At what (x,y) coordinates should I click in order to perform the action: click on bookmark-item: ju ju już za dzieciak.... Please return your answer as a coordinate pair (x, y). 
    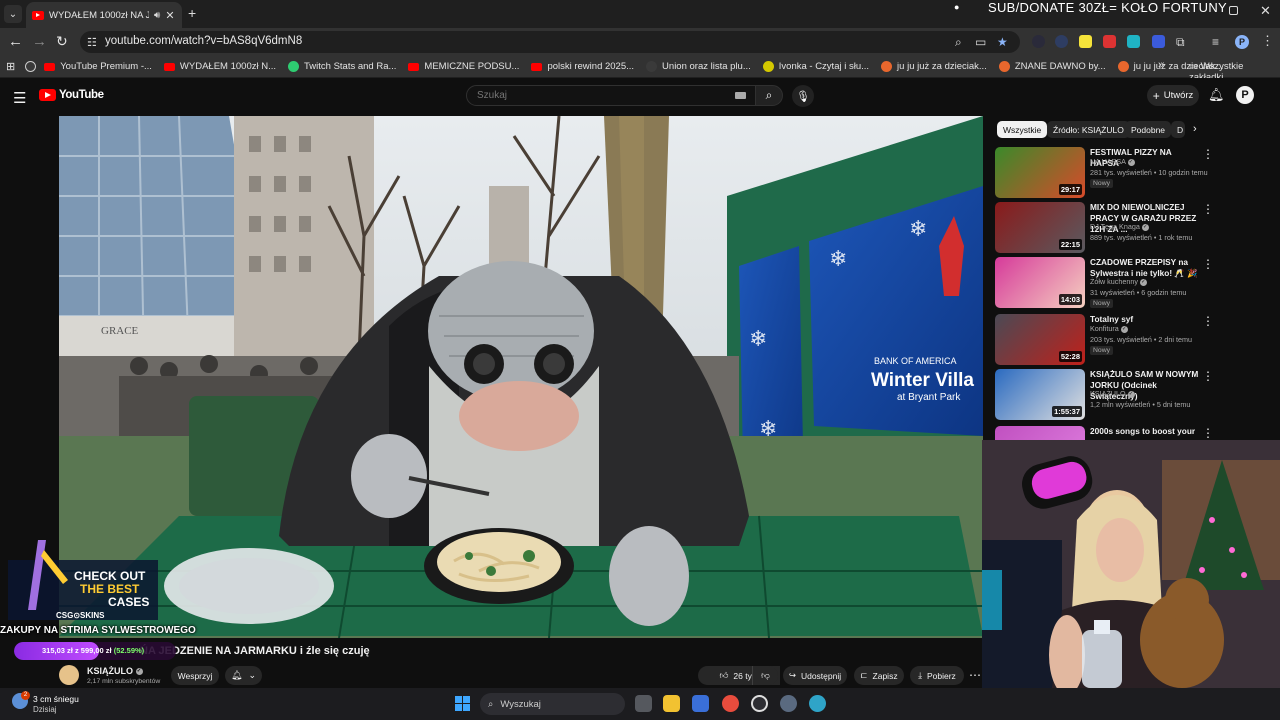
    Looking at the image, I should click on (934, 66).